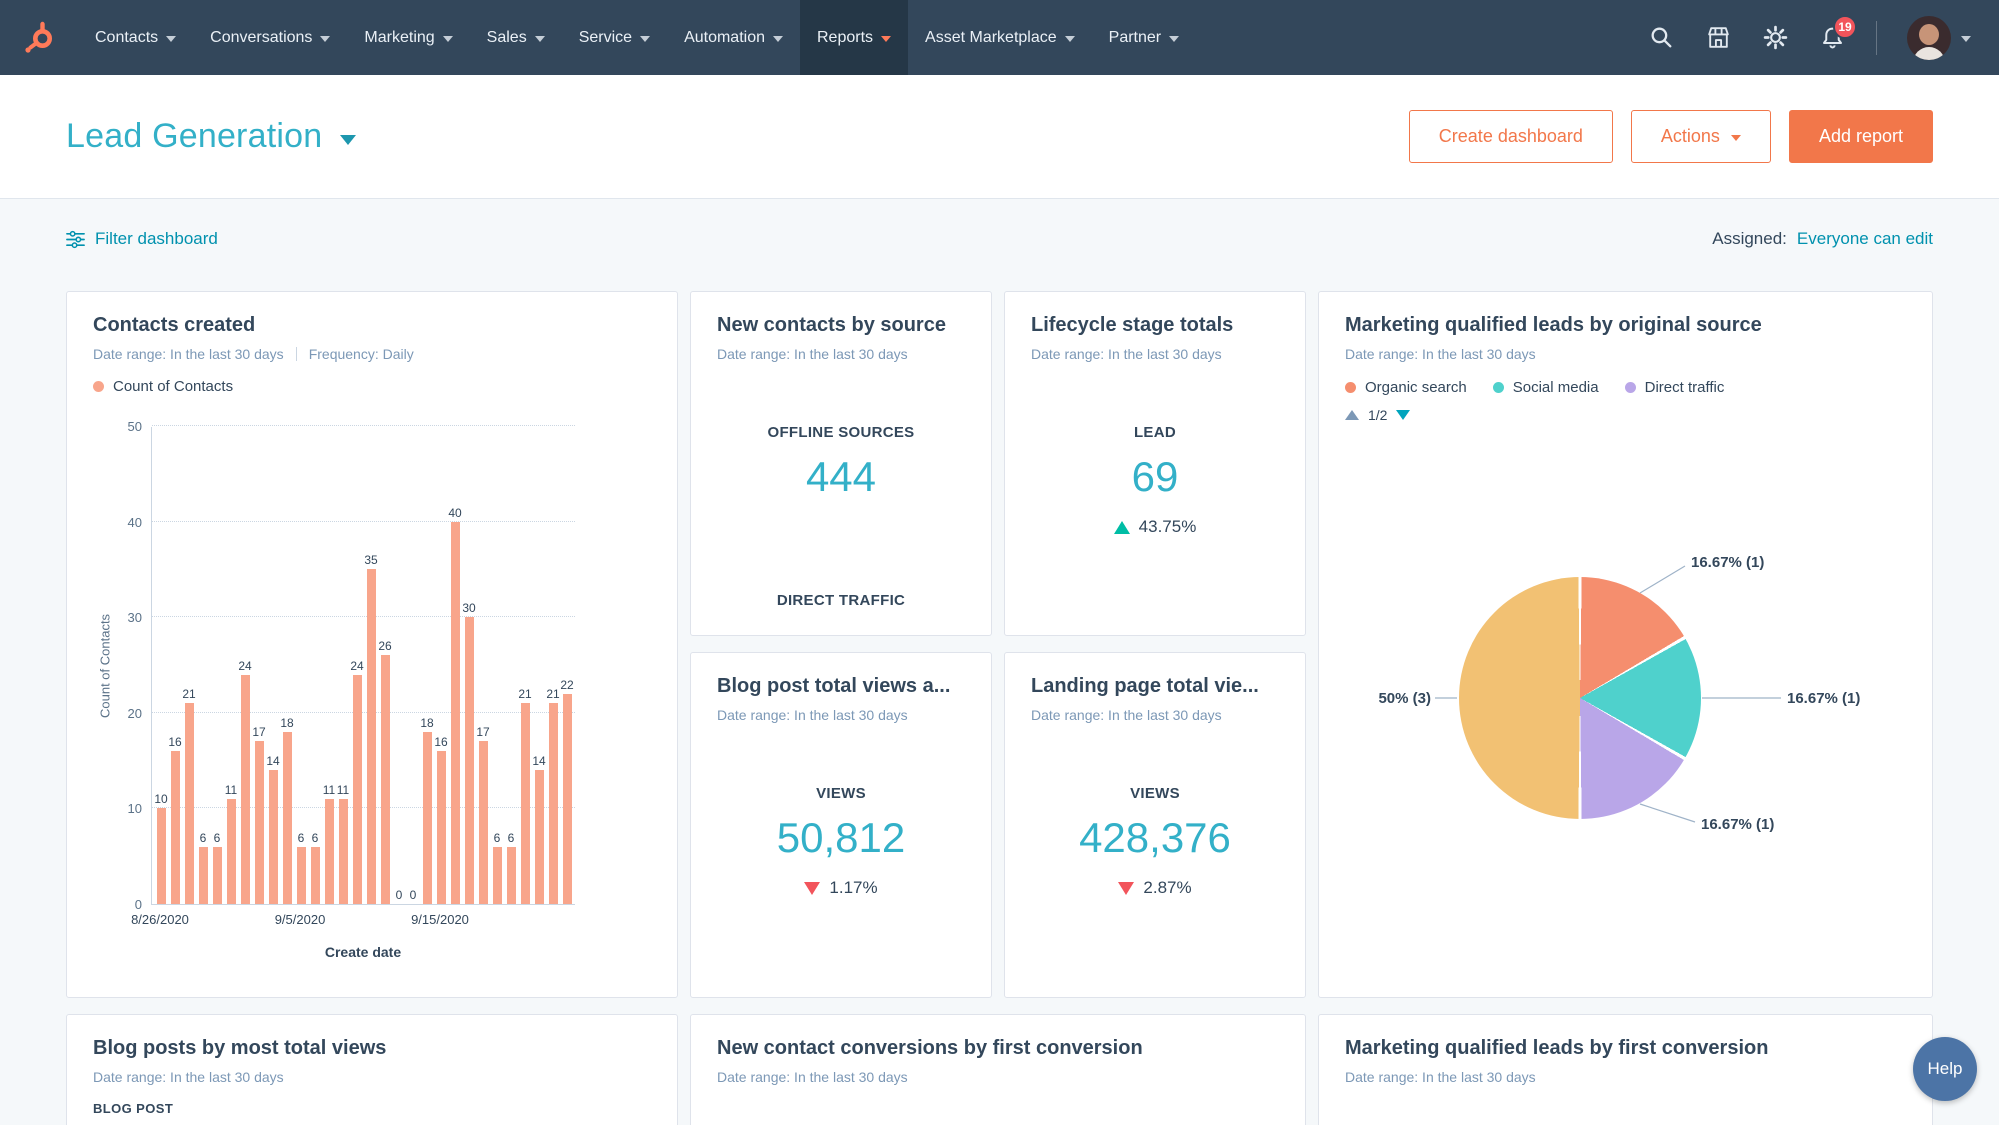 Image resolution: width=1999 pixels, height=1125 pixels. I want to click on nav-item-reports: Reports, so click(854, 37).